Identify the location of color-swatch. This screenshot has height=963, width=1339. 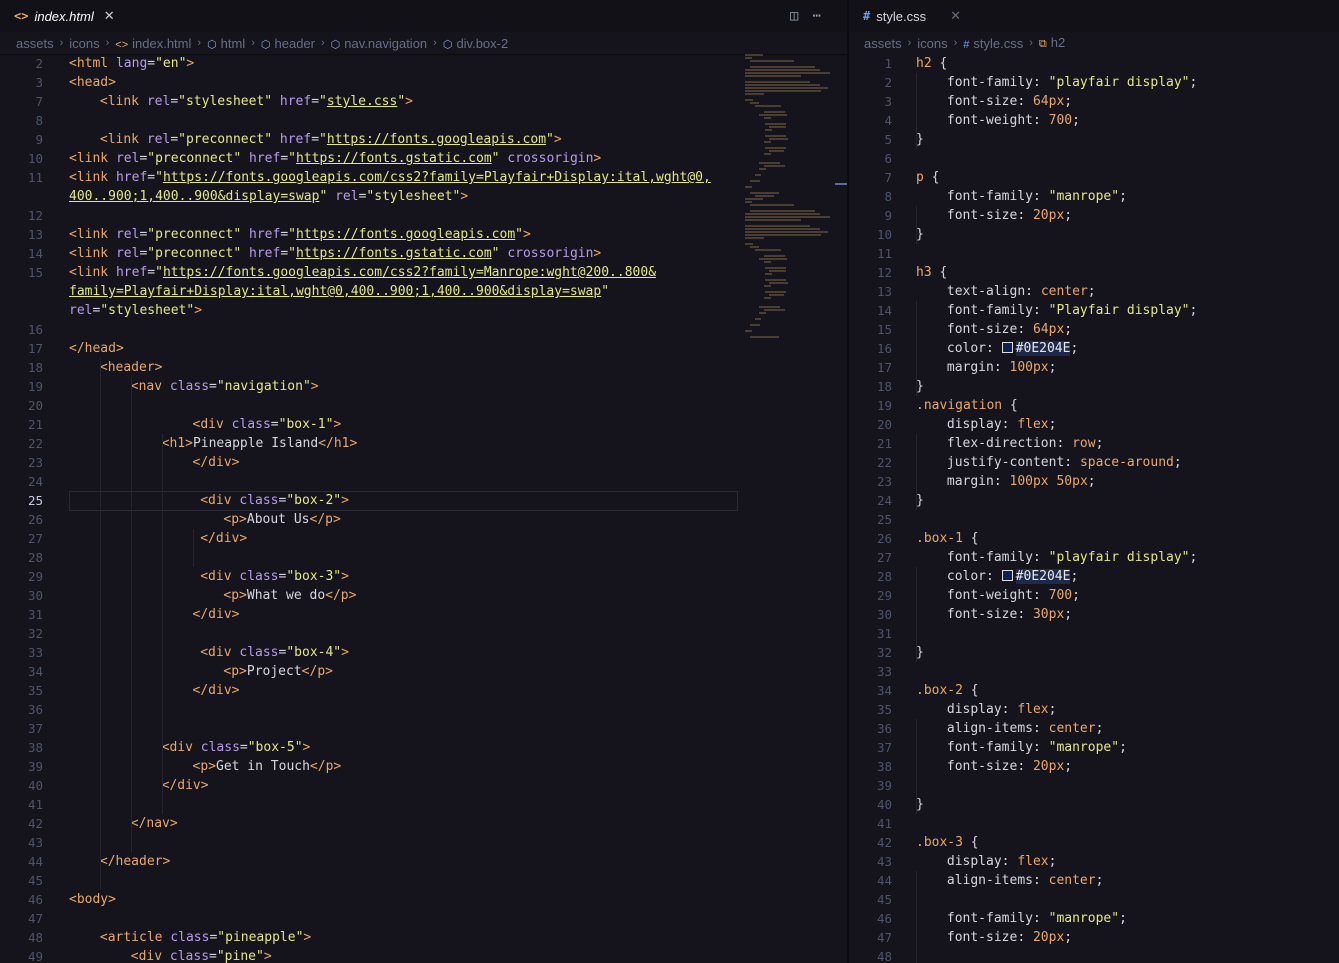
(1007, 347).